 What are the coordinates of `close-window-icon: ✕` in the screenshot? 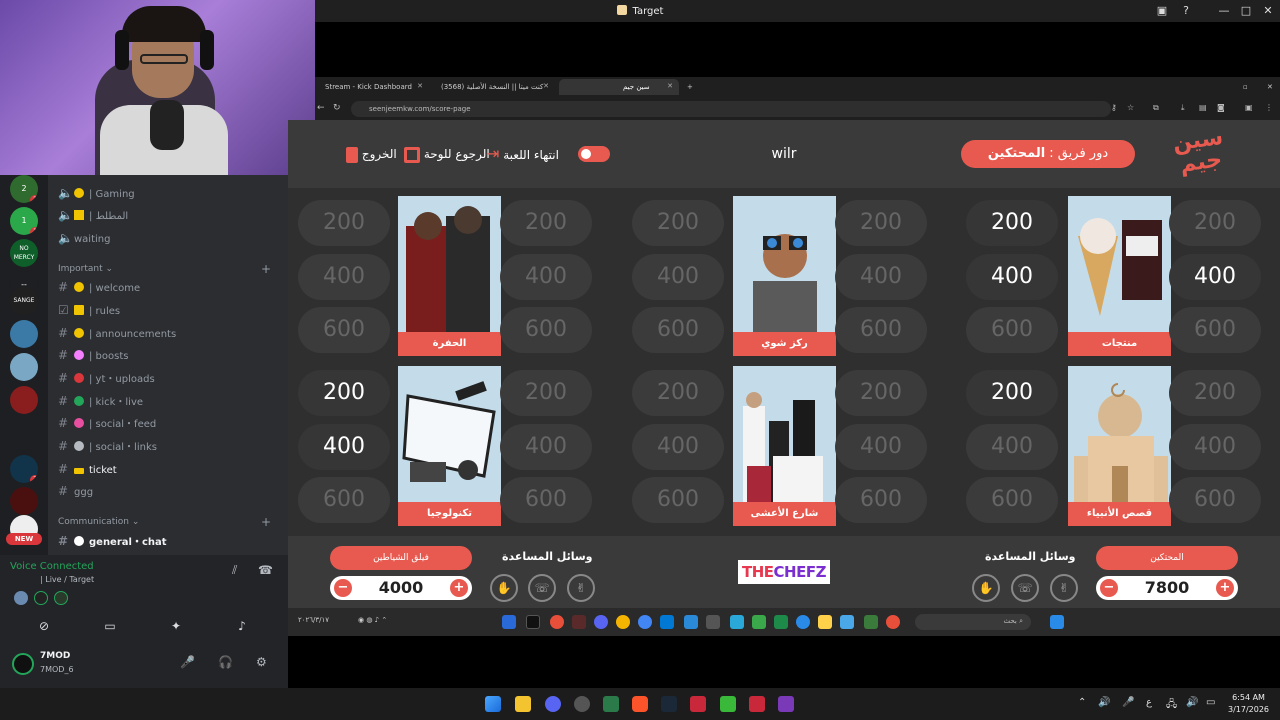 It's located at (1269, 87).